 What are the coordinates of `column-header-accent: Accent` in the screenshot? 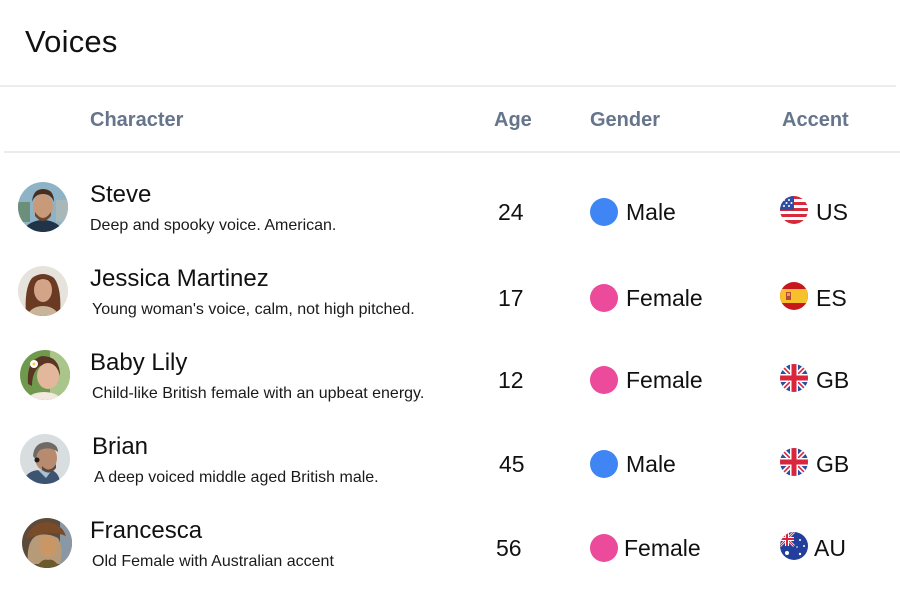 It's located at (815, 120).